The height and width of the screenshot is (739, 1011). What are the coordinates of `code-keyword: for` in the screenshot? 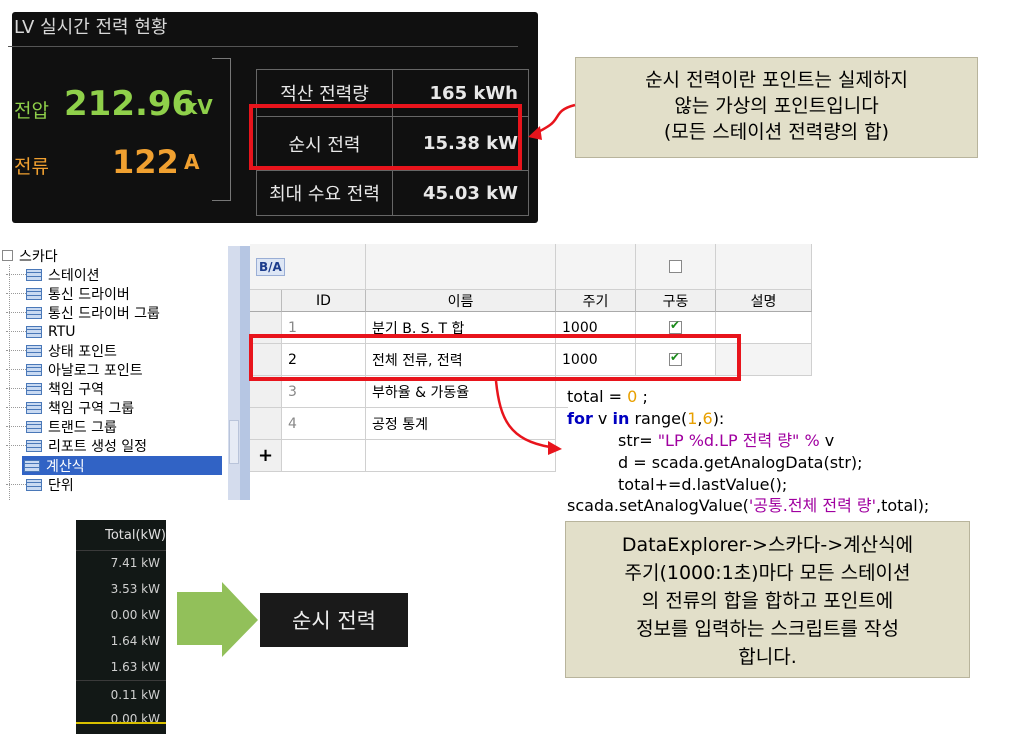 It's located at (580, 418).